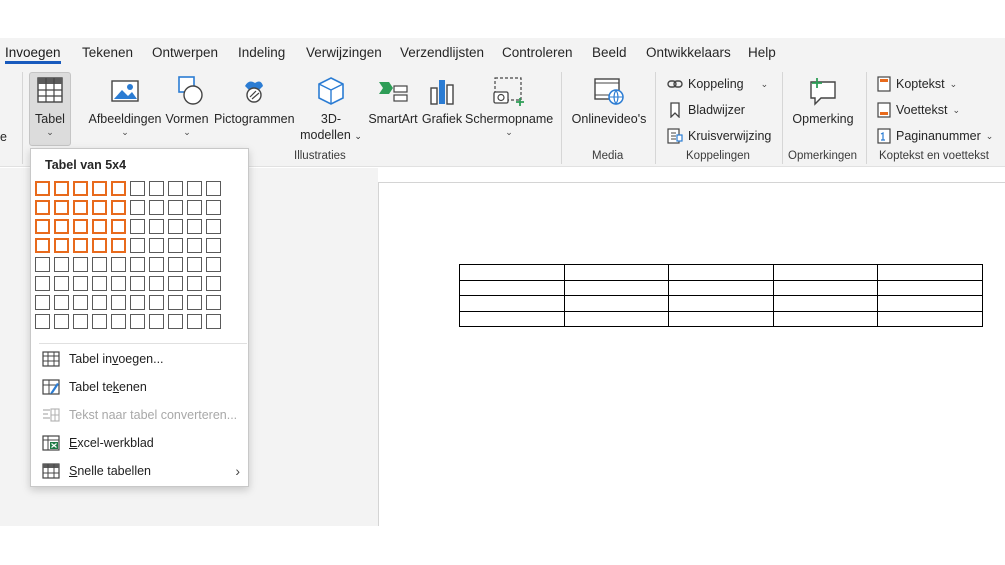  What do you see at coordinates (344, 53) in the screenshot?
I see `tab-verwijzingen: Verwijzingen` at bounding box center [344, 53].